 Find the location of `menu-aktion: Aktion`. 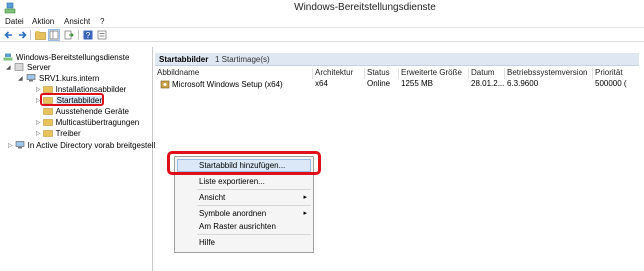

menu-aktion: Aktion is located at coordinates (43, 21).